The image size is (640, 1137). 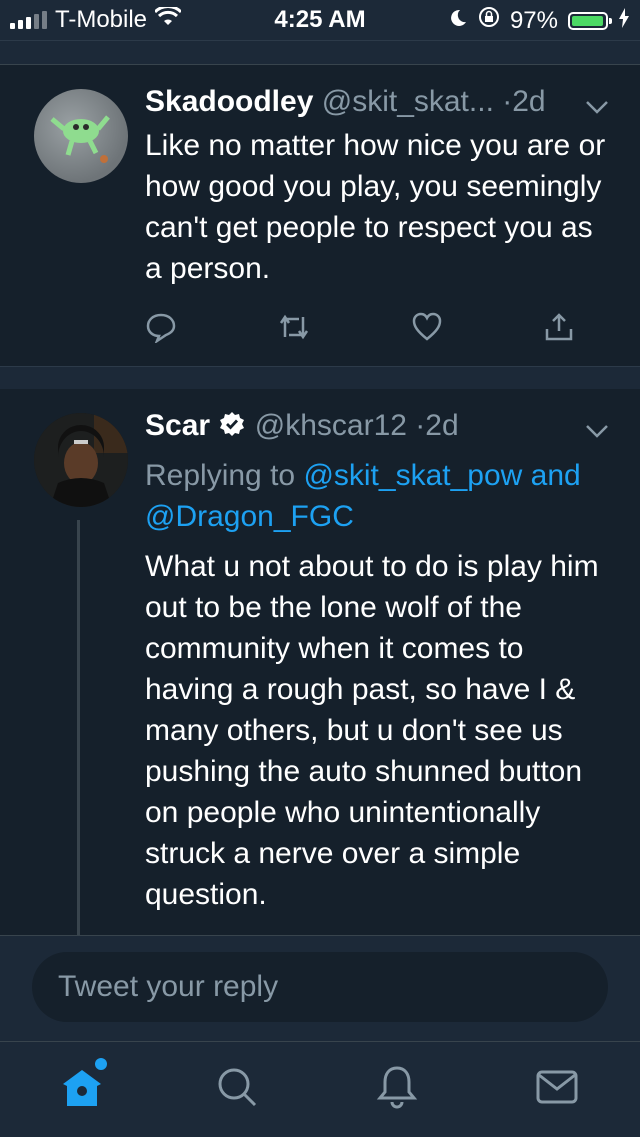 What do you see at coordinates (427, 329) in the screenshot?
I see `like-icon` at bounding box center [427, 329].